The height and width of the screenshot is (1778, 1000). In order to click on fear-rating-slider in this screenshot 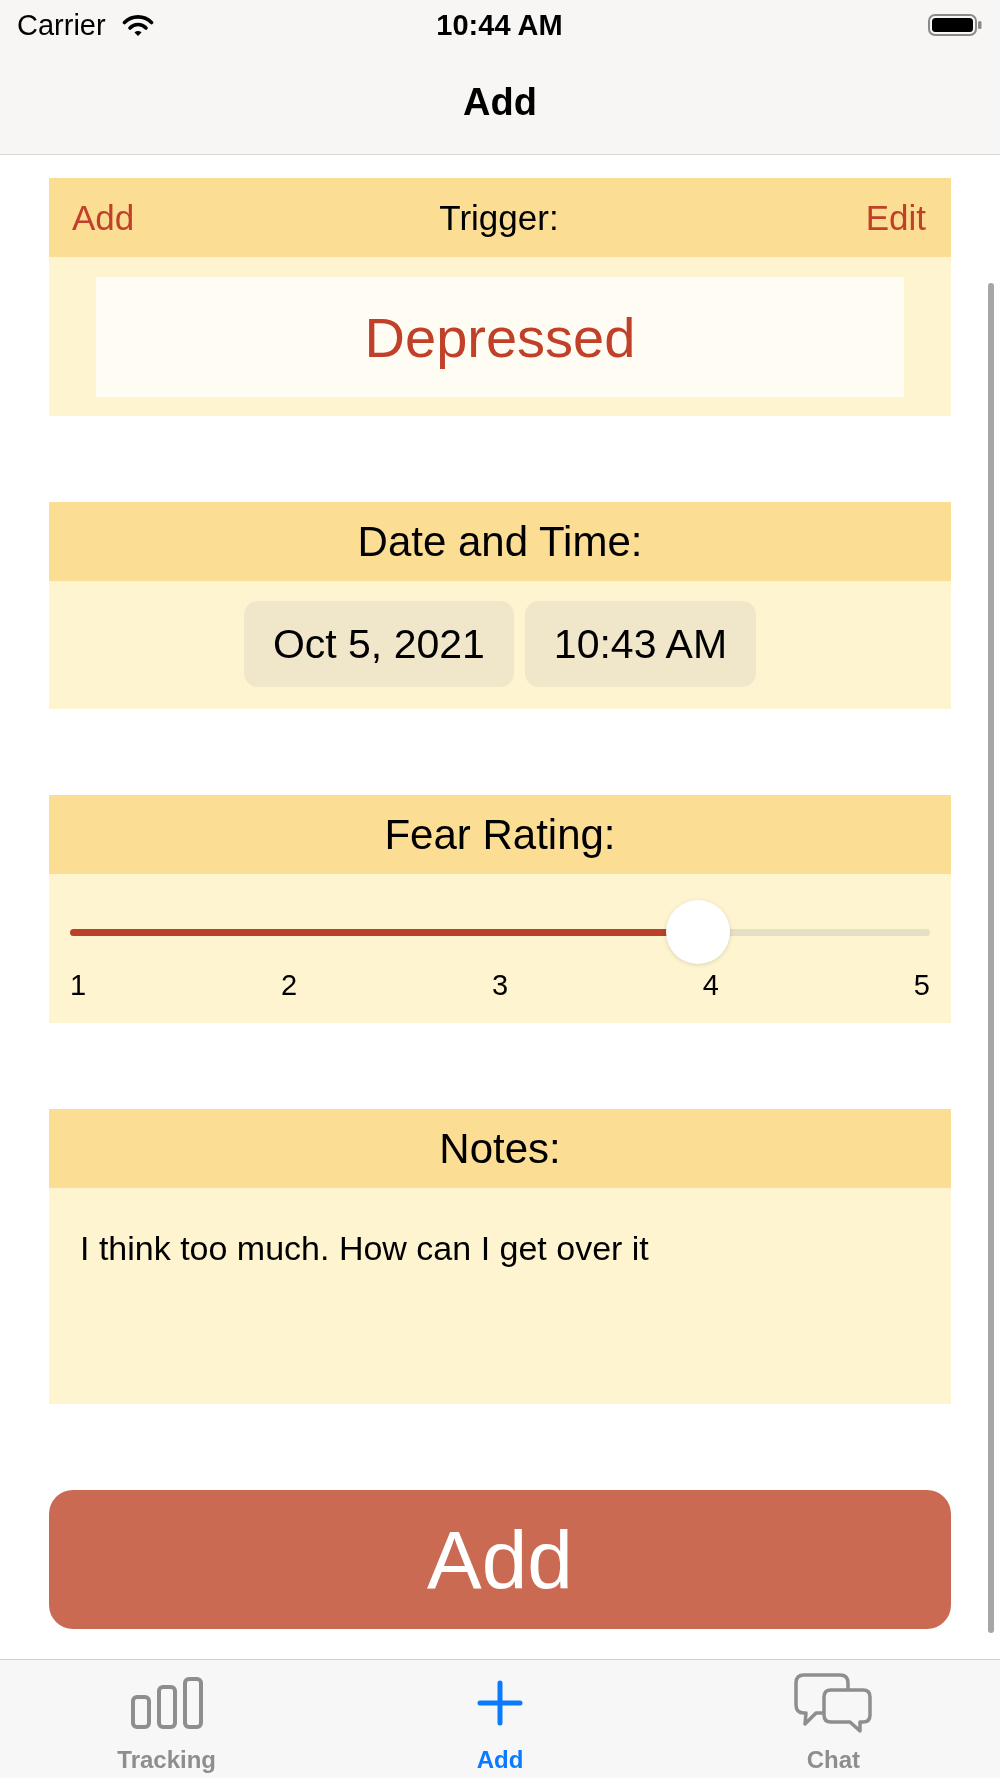, I will do `click(500, 932)`.